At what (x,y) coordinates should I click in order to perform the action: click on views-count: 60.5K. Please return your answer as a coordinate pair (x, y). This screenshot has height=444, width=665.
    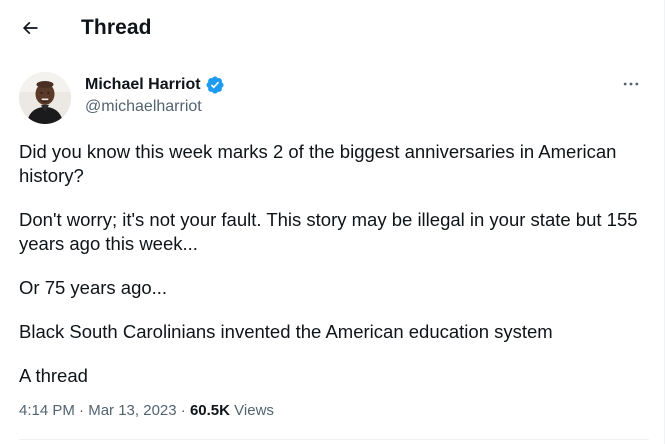
    Looking at the image, I should click on (209, 410).